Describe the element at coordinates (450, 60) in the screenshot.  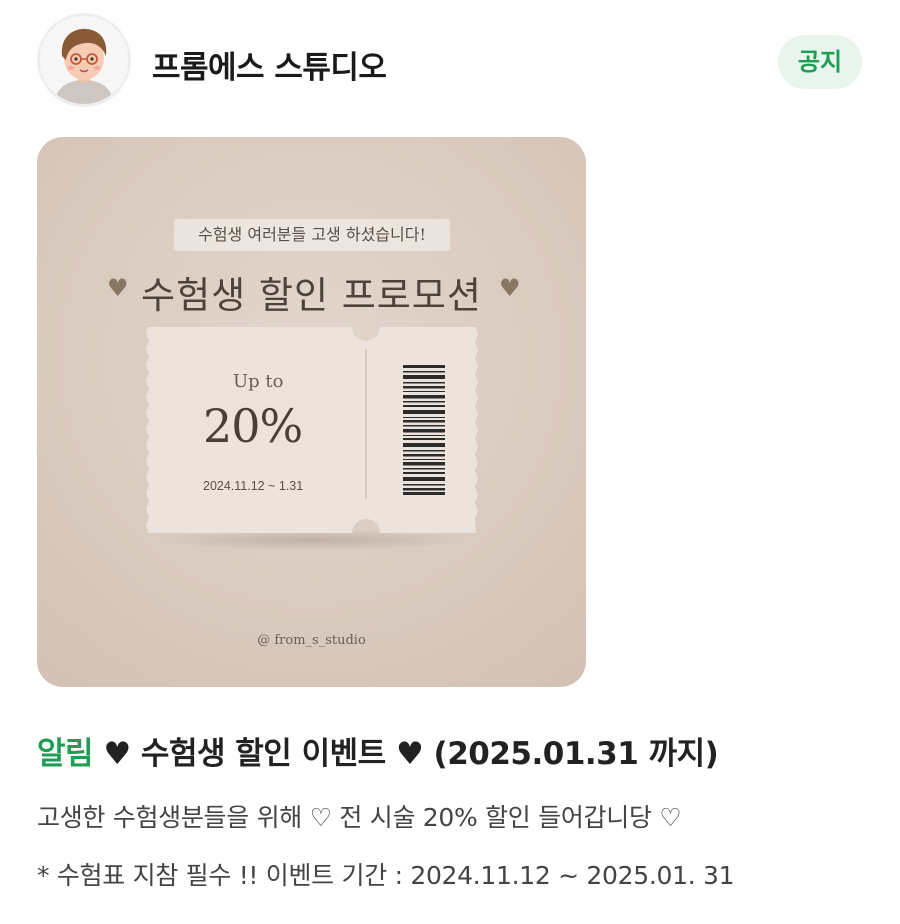
I see `post-header: 프롬에스 스튜디오 공지` at that location.